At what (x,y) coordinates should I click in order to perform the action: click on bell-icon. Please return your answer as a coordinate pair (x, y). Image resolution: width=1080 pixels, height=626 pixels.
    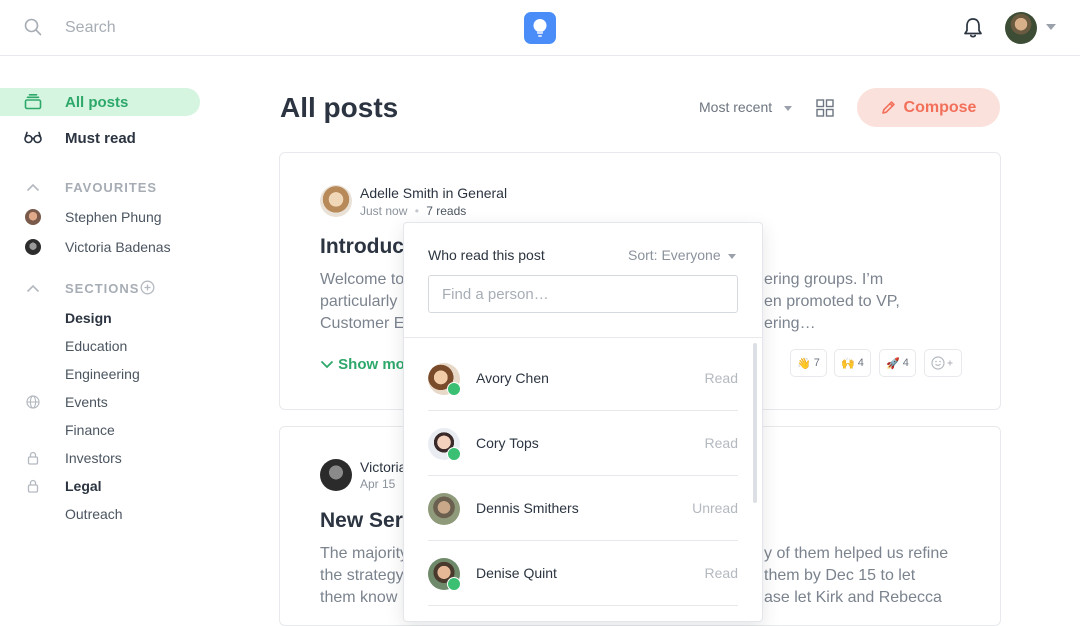
    Looking at the image, I should click on (973, 28).